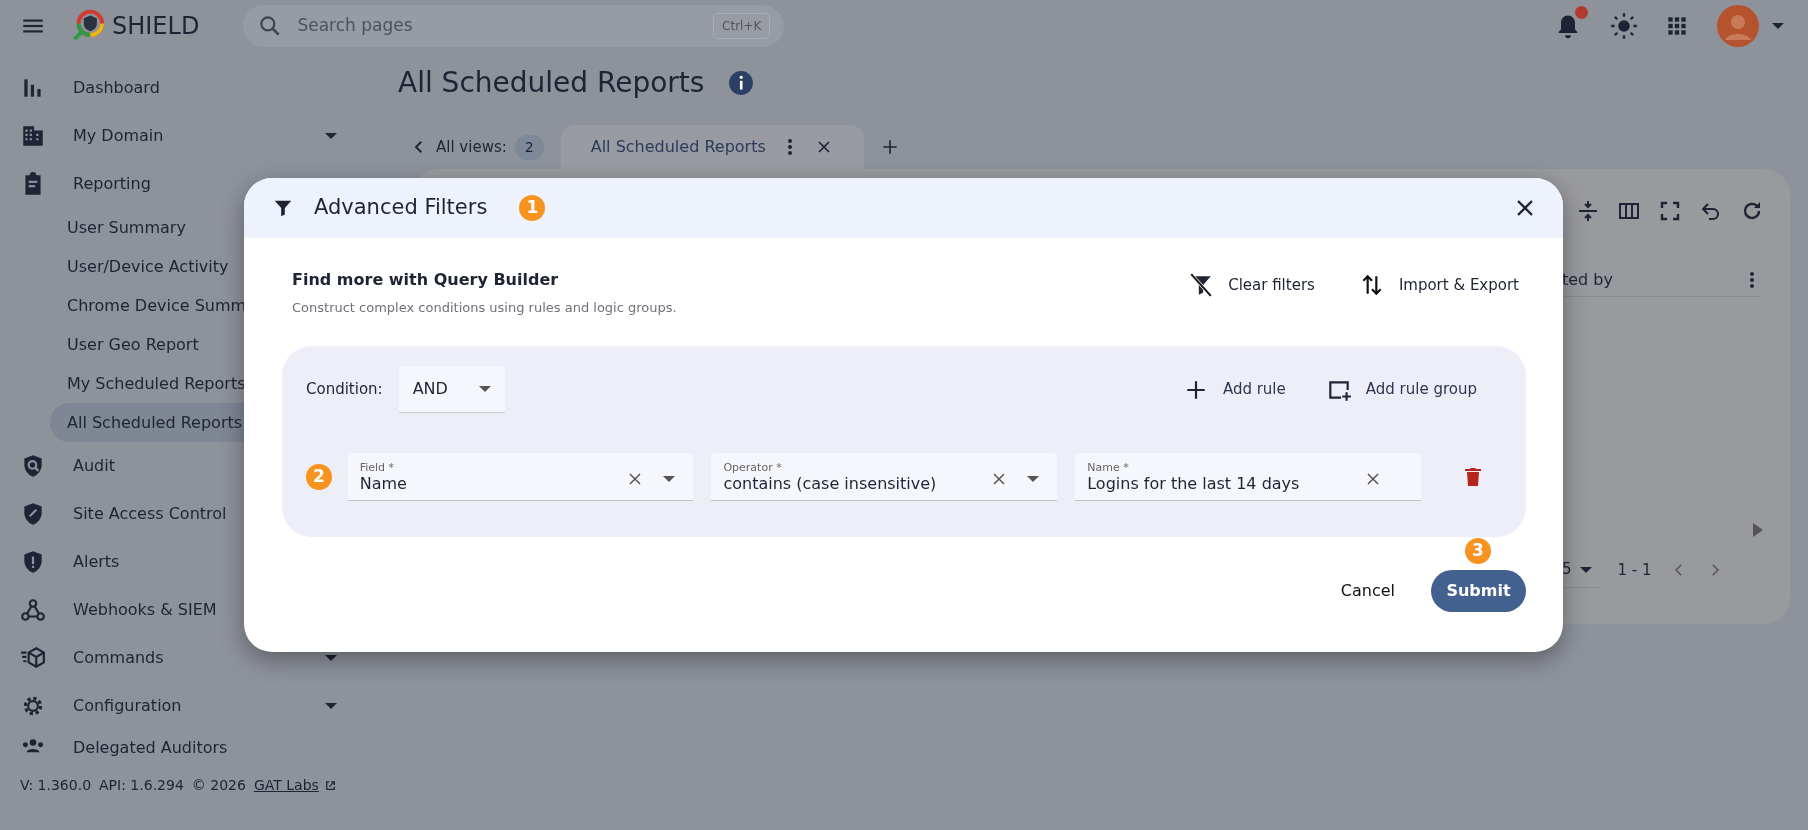 Image resolution: width=1808 pixels, height=830 pixels. What do you see at coordinates (156, 26) in the screenshot?
I see `app-name: SHIELD` at bounding box center [156, 26].